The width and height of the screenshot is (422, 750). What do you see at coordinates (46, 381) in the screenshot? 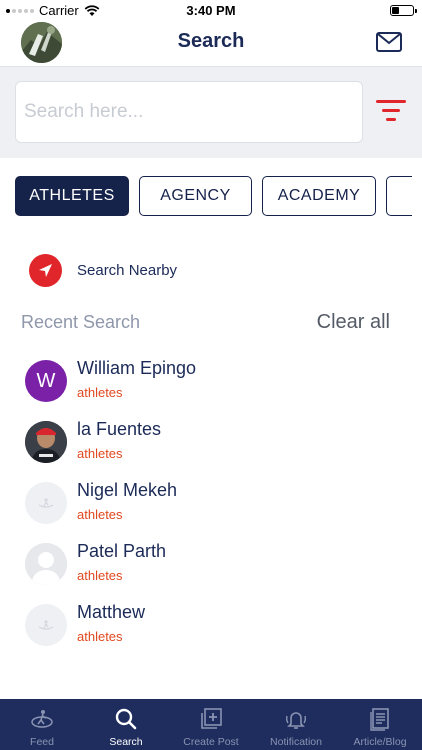
I see `avatar: W` at bounding box center [46, 381].